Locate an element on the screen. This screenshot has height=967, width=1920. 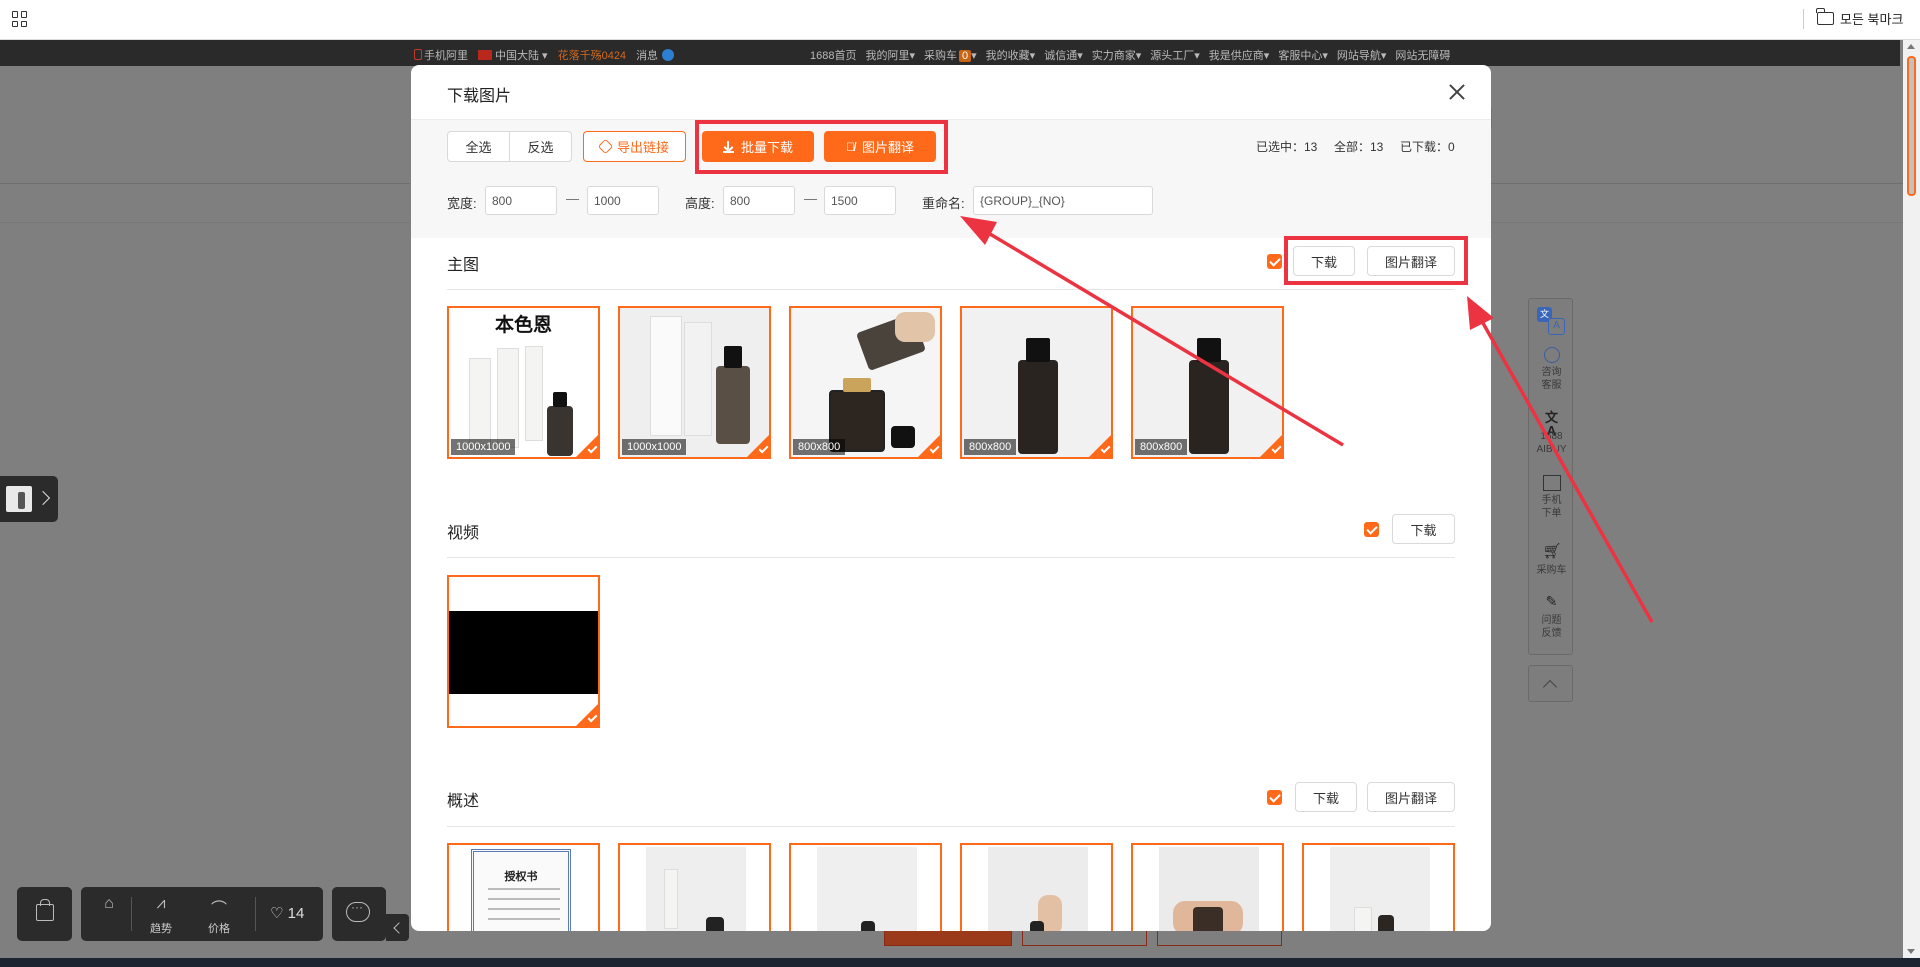
price-curve-icon: ⌒ is located at coordinates (218, 909).